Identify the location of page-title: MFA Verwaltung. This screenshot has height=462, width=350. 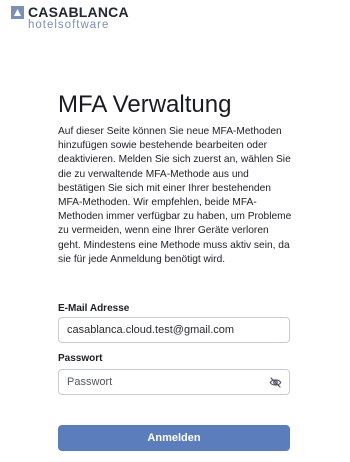
(145, 104).